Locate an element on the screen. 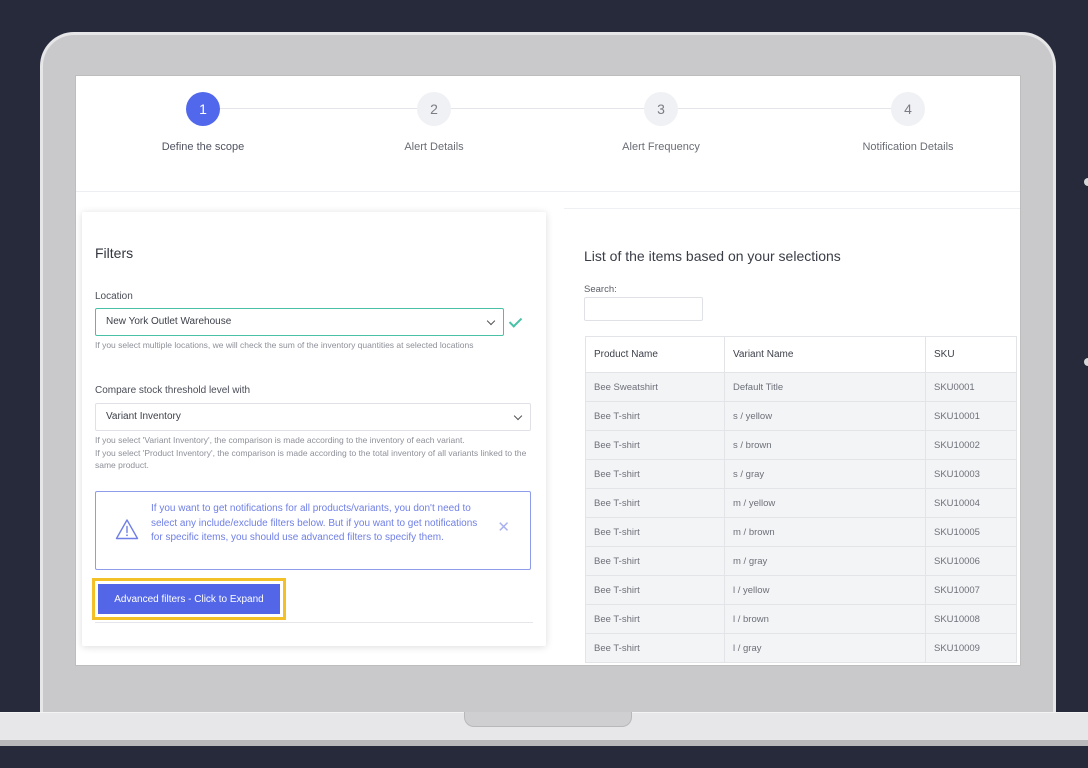 Image resolution: width=1088 pixels, height=768 pixels. sku-cell: SKU10001 is located at coordinates (971, 416).